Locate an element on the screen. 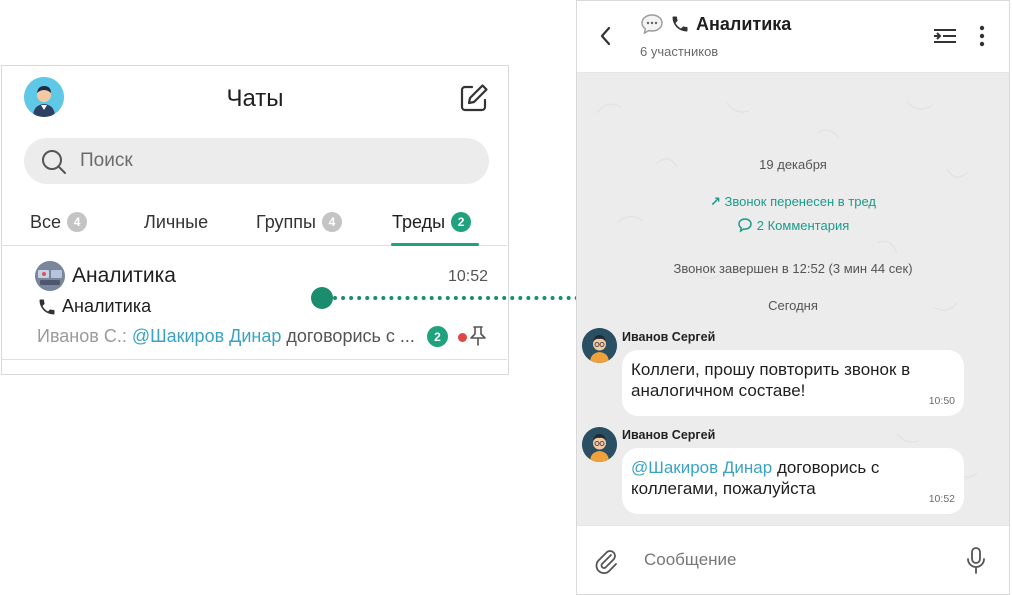  unread-dot-indicator is located at coordinates (462, 337).